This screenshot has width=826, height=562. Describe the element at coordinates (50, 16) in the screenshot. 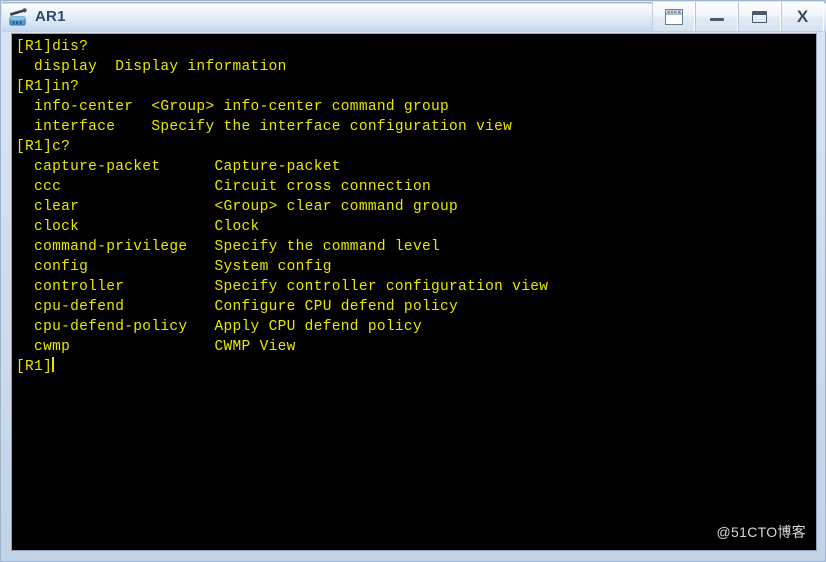

I see `window-title: AR1` at that location.